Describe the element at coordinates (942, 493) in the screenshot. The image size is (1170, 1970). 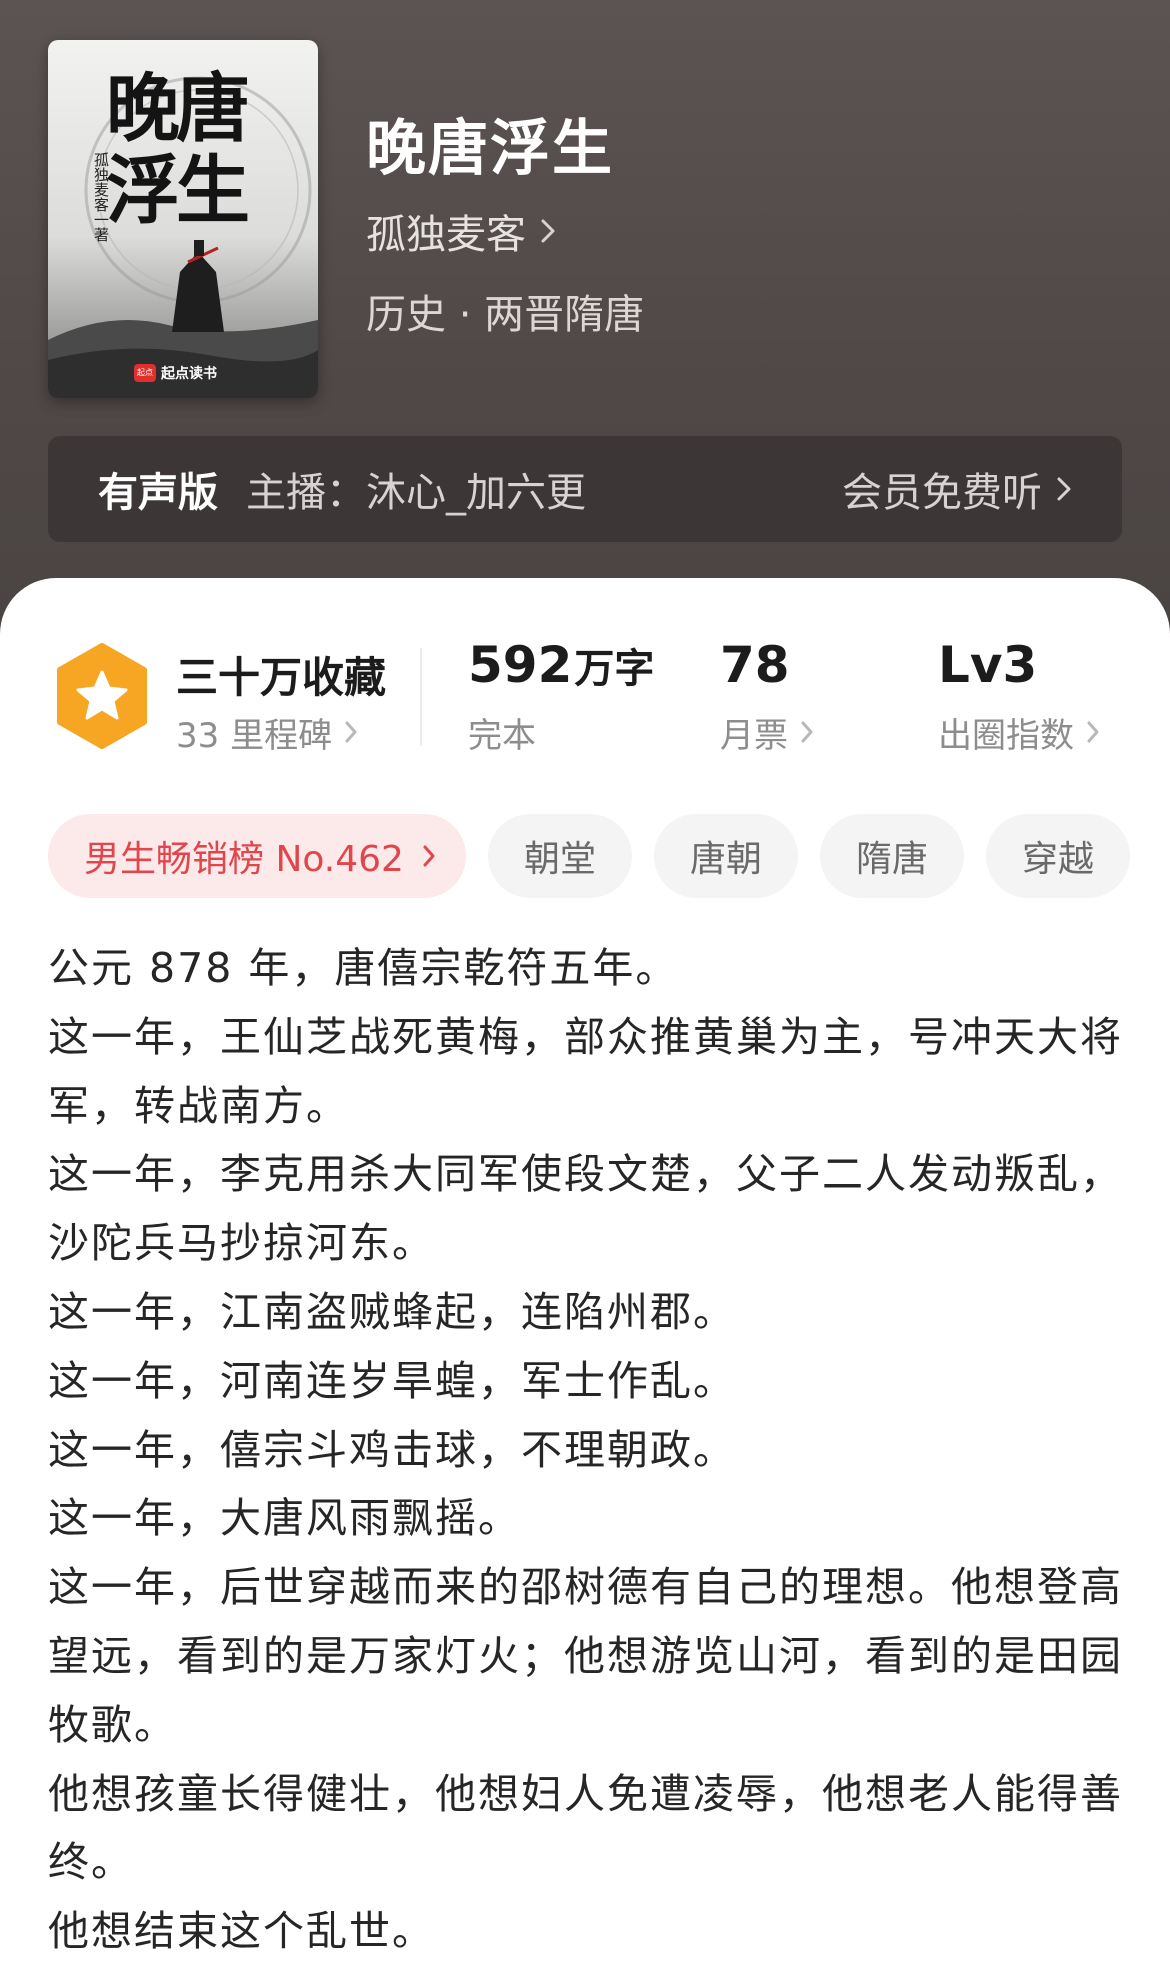
I see `member-free-listen-label: 会员免费听` at that location.